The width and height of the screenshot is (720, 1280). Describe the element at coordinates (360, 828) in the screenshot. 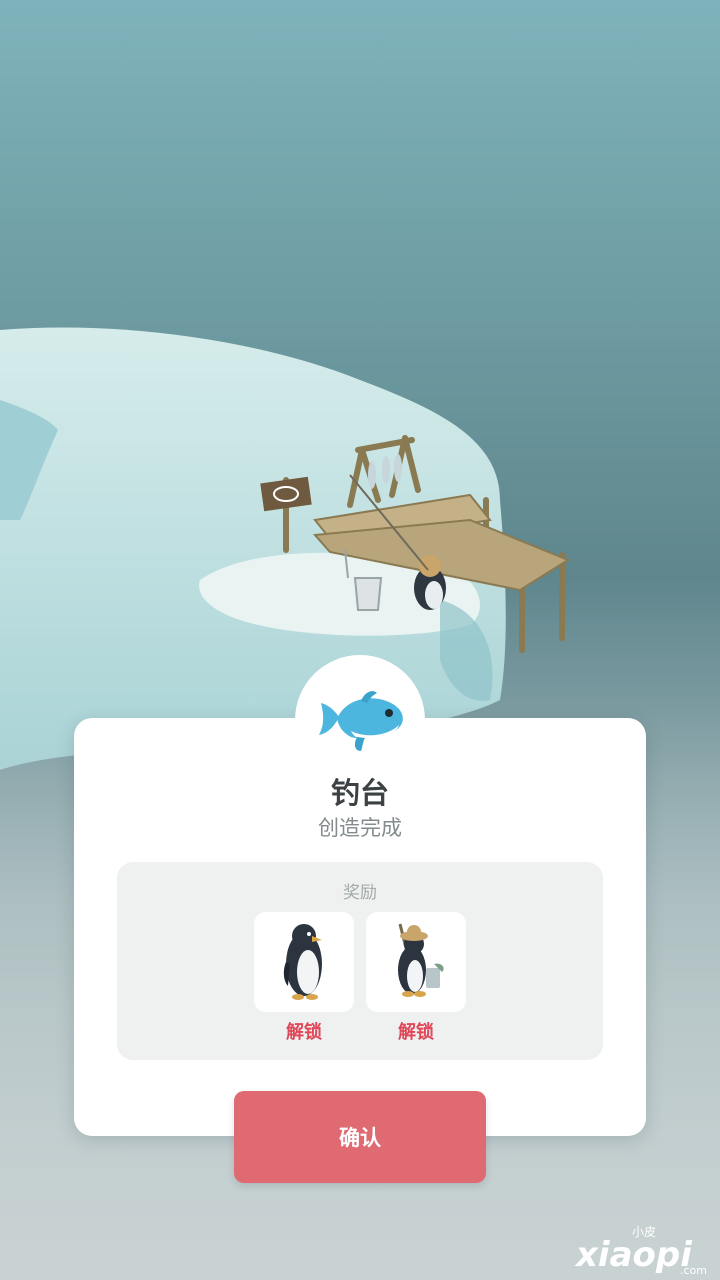

I see `dialog-subtitle: 创造完成` at that location.